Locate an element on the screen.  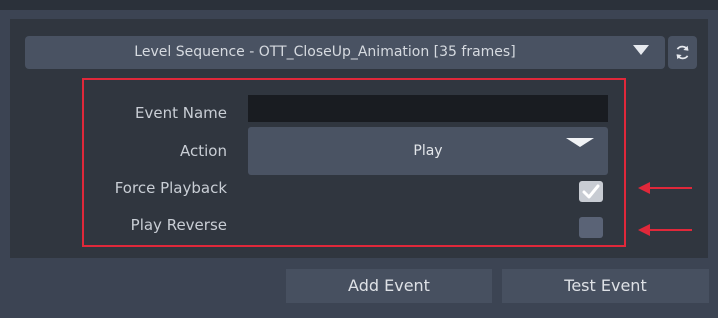
test-event-button: Test Event is located at coordinates (605, 286).